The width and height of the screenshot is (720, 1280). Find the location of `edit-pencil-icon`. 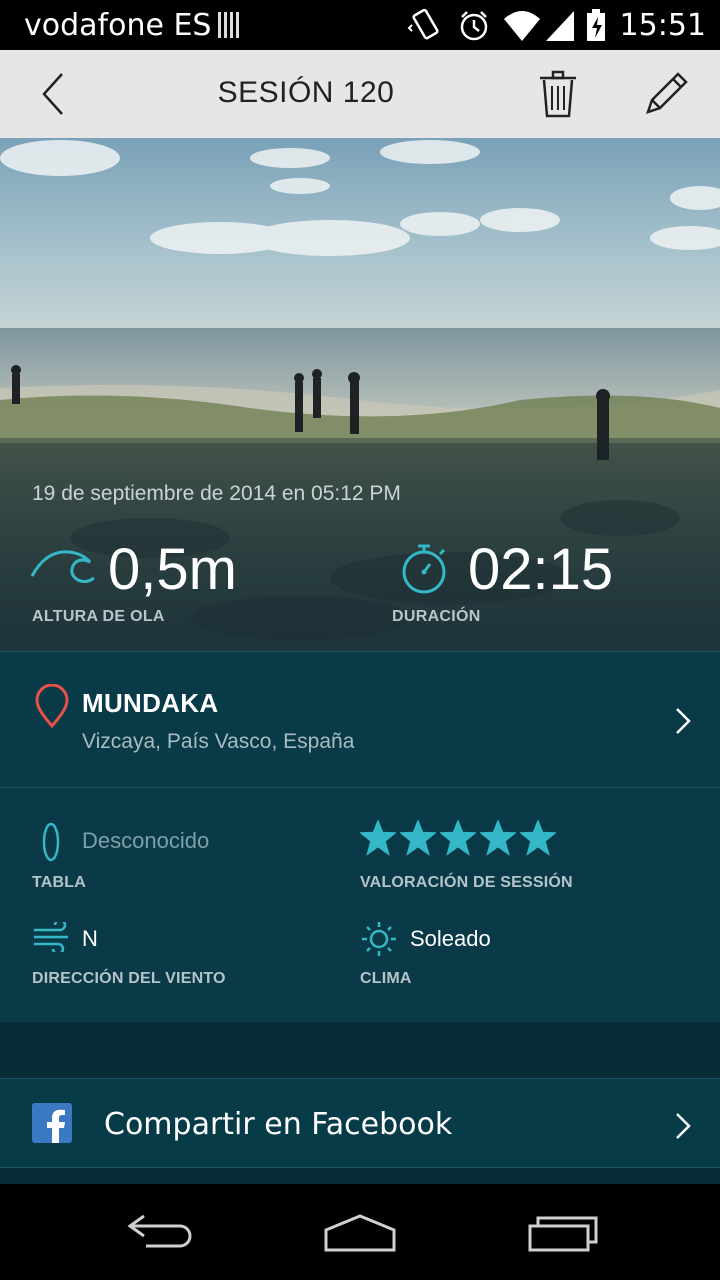

edit-pencil-icon is located at coordinates (667, 93).